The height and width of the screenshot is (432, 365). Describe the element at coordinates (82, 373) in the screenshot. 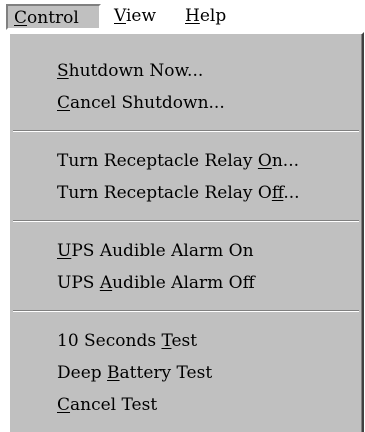

I see `menu-item-label-pre: Deep` at that location.